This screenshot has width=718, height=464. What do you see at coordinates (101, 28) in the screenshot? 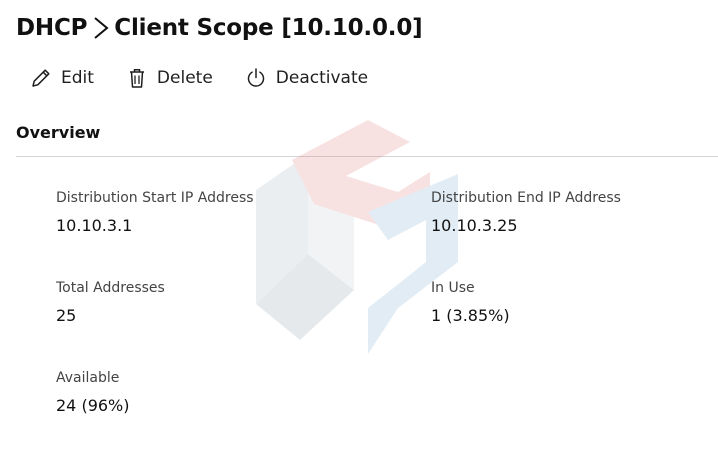
I see `chevron-right-icon` at bounding box center [101, 28].